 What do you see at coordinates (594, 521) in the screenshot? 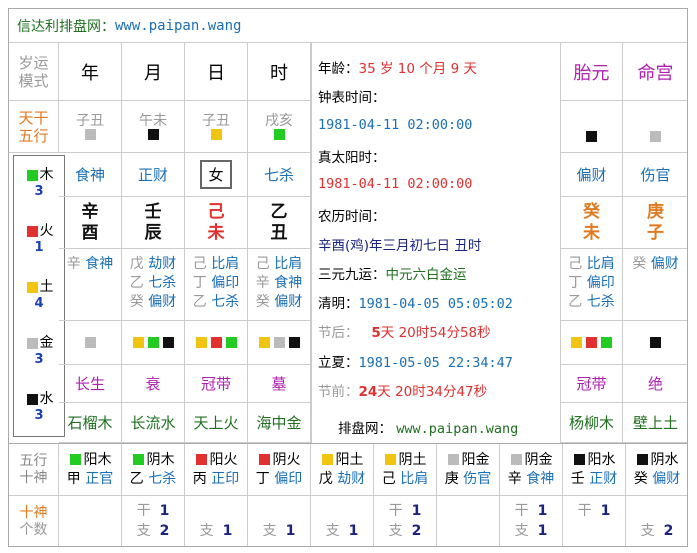
I see `count-cell: 干 1` at bounding box center [594, 521].